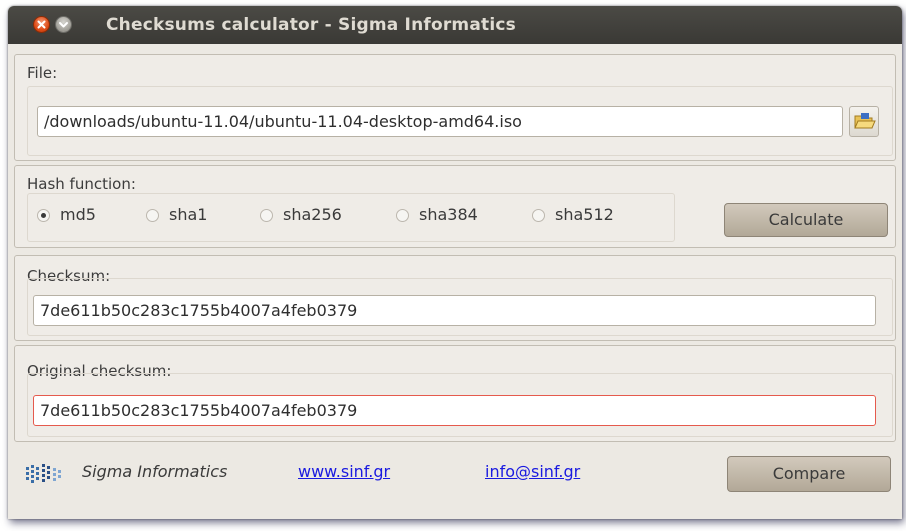  I want to click on minimize-icon, so click(63, 24).